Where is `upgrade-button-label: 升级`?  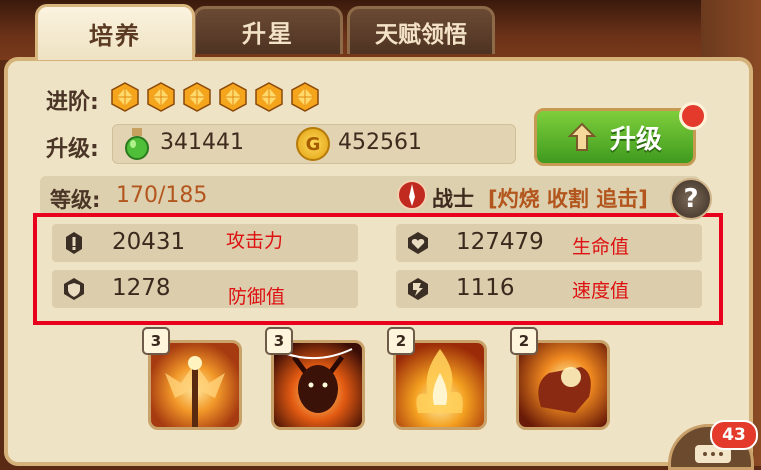 upgrade-button-label: 升级 is located at coordinates (635, 139).